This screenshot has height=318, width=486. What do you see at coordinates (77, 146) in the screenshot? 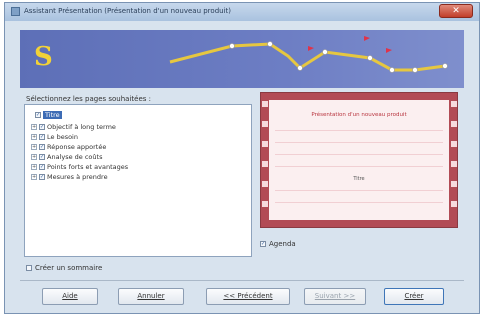
I see `tree-item-label: Réponse apportée` at bounding box center [77, 146].